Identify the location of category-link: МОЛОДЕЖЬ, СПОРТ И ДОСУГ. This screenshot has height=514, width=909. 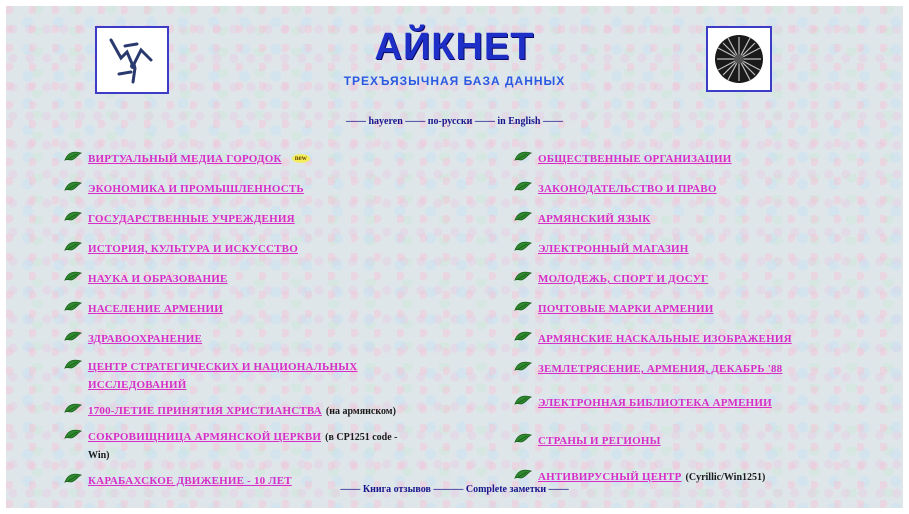
(623, 279).